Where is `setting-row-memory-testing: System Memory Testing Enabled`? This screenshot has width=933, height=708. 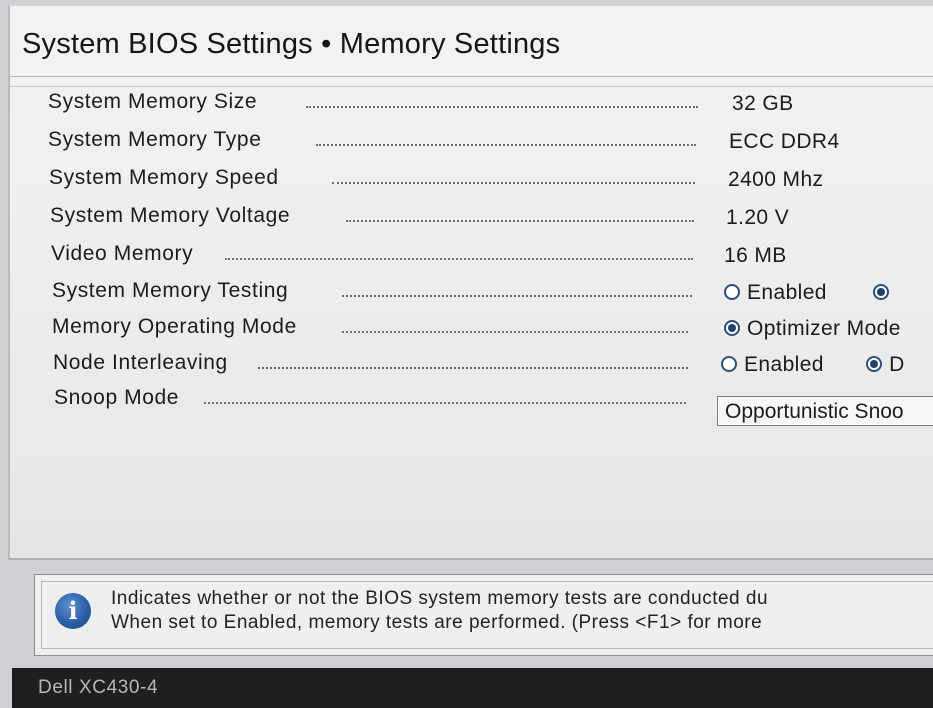 setting-row-memory-testing: System Memory Testing Enabled is located at coordinates (492, 292).